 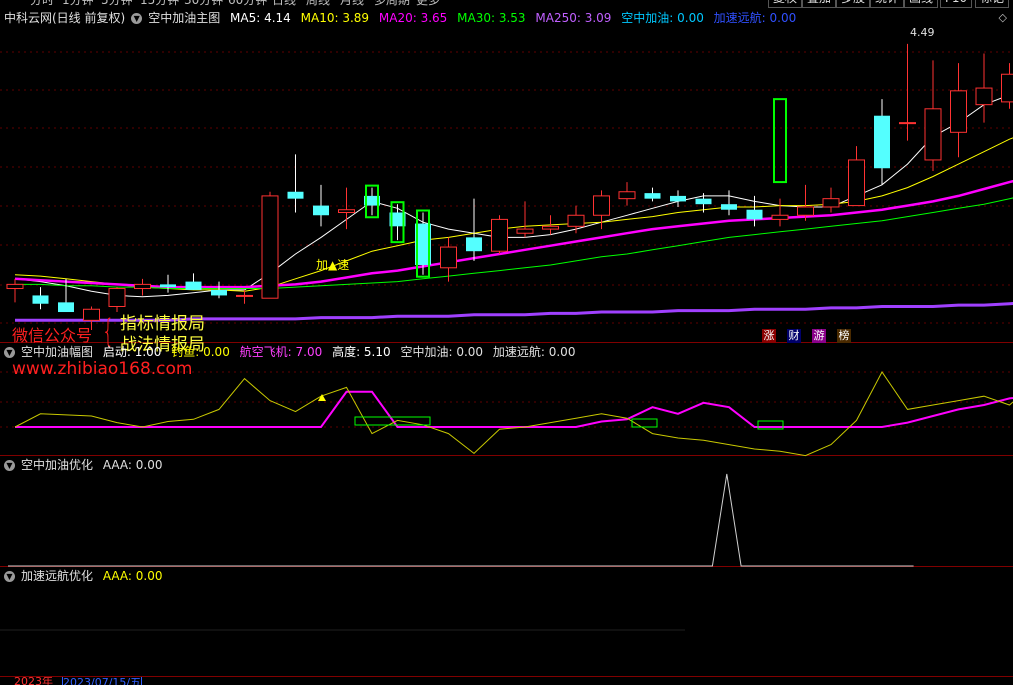 I want to click on date-axis: 2023年 2023/07/15/五, so click(x=506, y=681).